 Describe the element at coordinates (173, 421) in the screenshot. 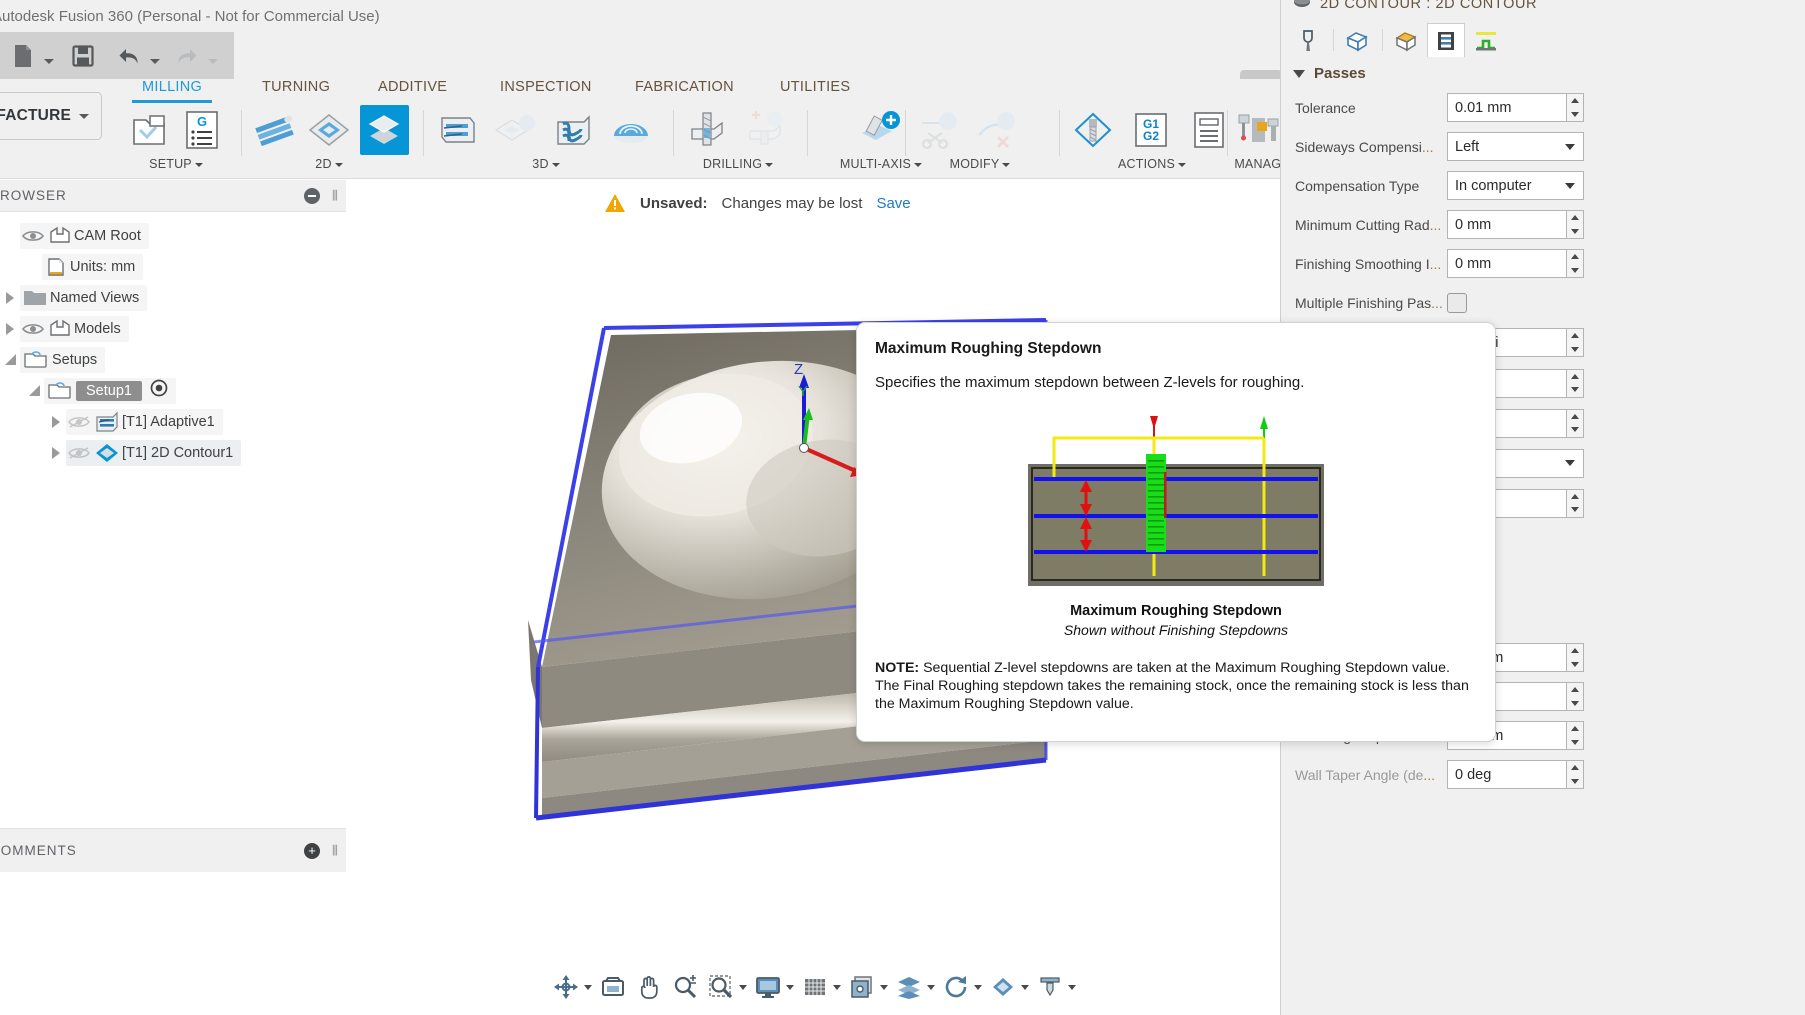

I see `tree-item-adaptive1: [T1] Adaptive1` at that location.